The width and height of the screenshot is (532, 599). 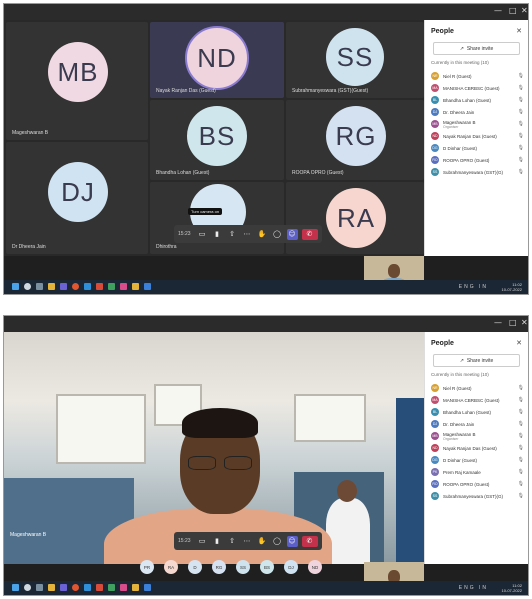 What do you see at coordinates (217, 60) in the screenshot?
I see `participant-tile: ND Nayak Ranjan Das (Guest)` at bounding box center [217, 60].